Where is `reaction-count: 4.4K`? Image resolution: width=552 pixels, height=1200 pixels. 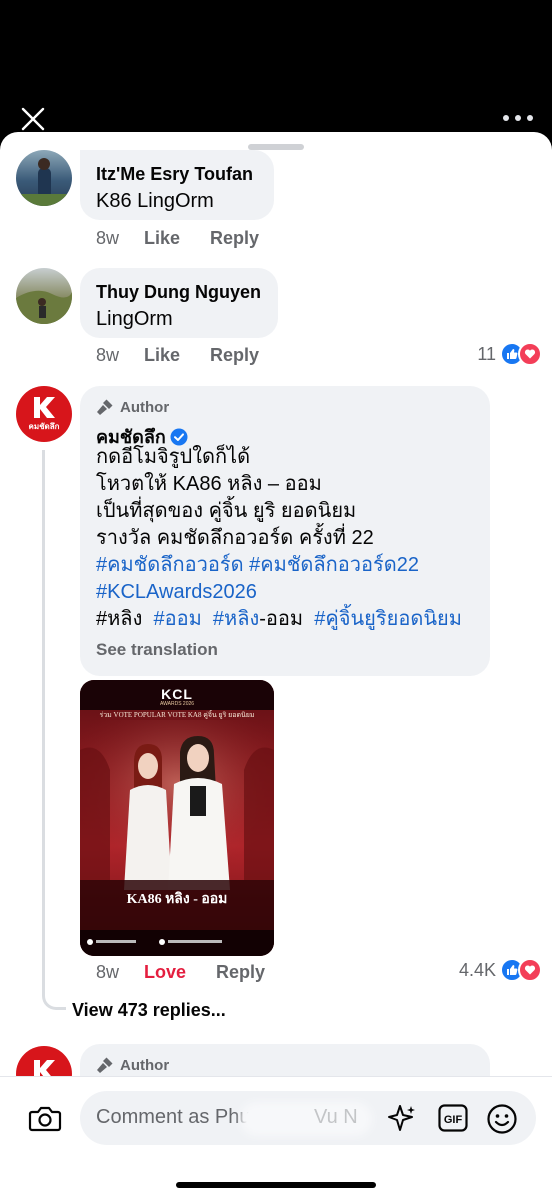
reaction-count: 4.4K is located at coordinates (477, 969).